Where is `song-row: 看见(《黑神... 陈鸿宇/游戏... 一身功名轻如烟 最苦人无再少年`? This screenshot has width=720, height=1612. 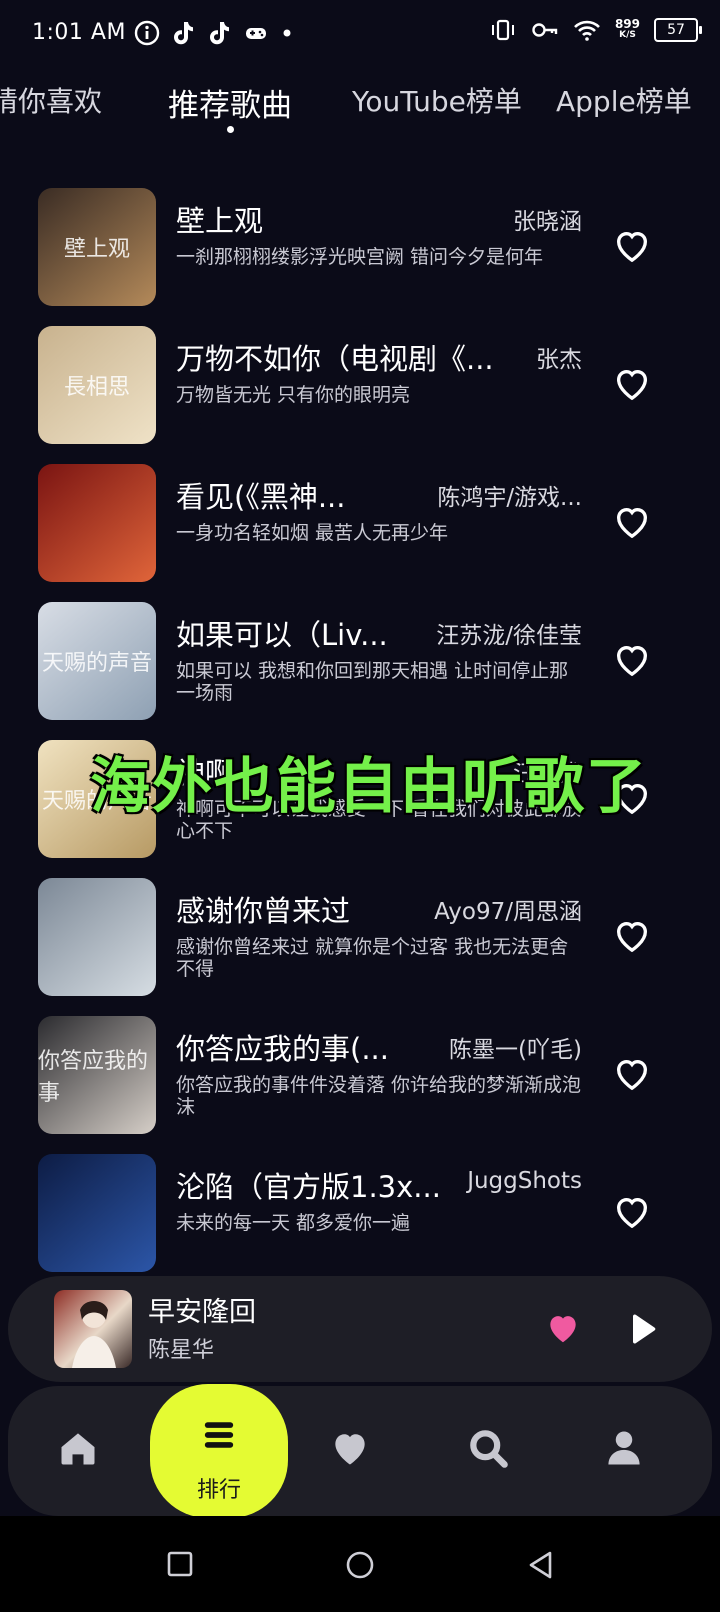
song-row: 看见(《黑神... 陈鸿宇/游戏... 一身功名轻如烟 最苦人无再少年 is located at coordinates (360, 524).